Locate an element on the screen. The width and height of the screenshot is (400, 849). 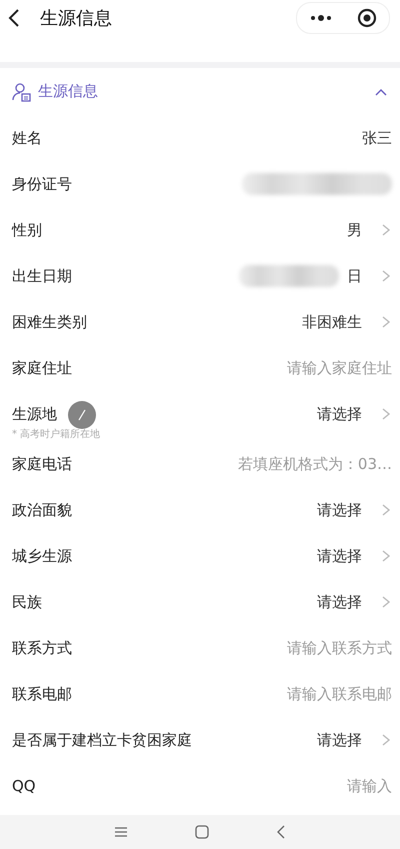
field-label: QQ is located at coordinates (24, 786).